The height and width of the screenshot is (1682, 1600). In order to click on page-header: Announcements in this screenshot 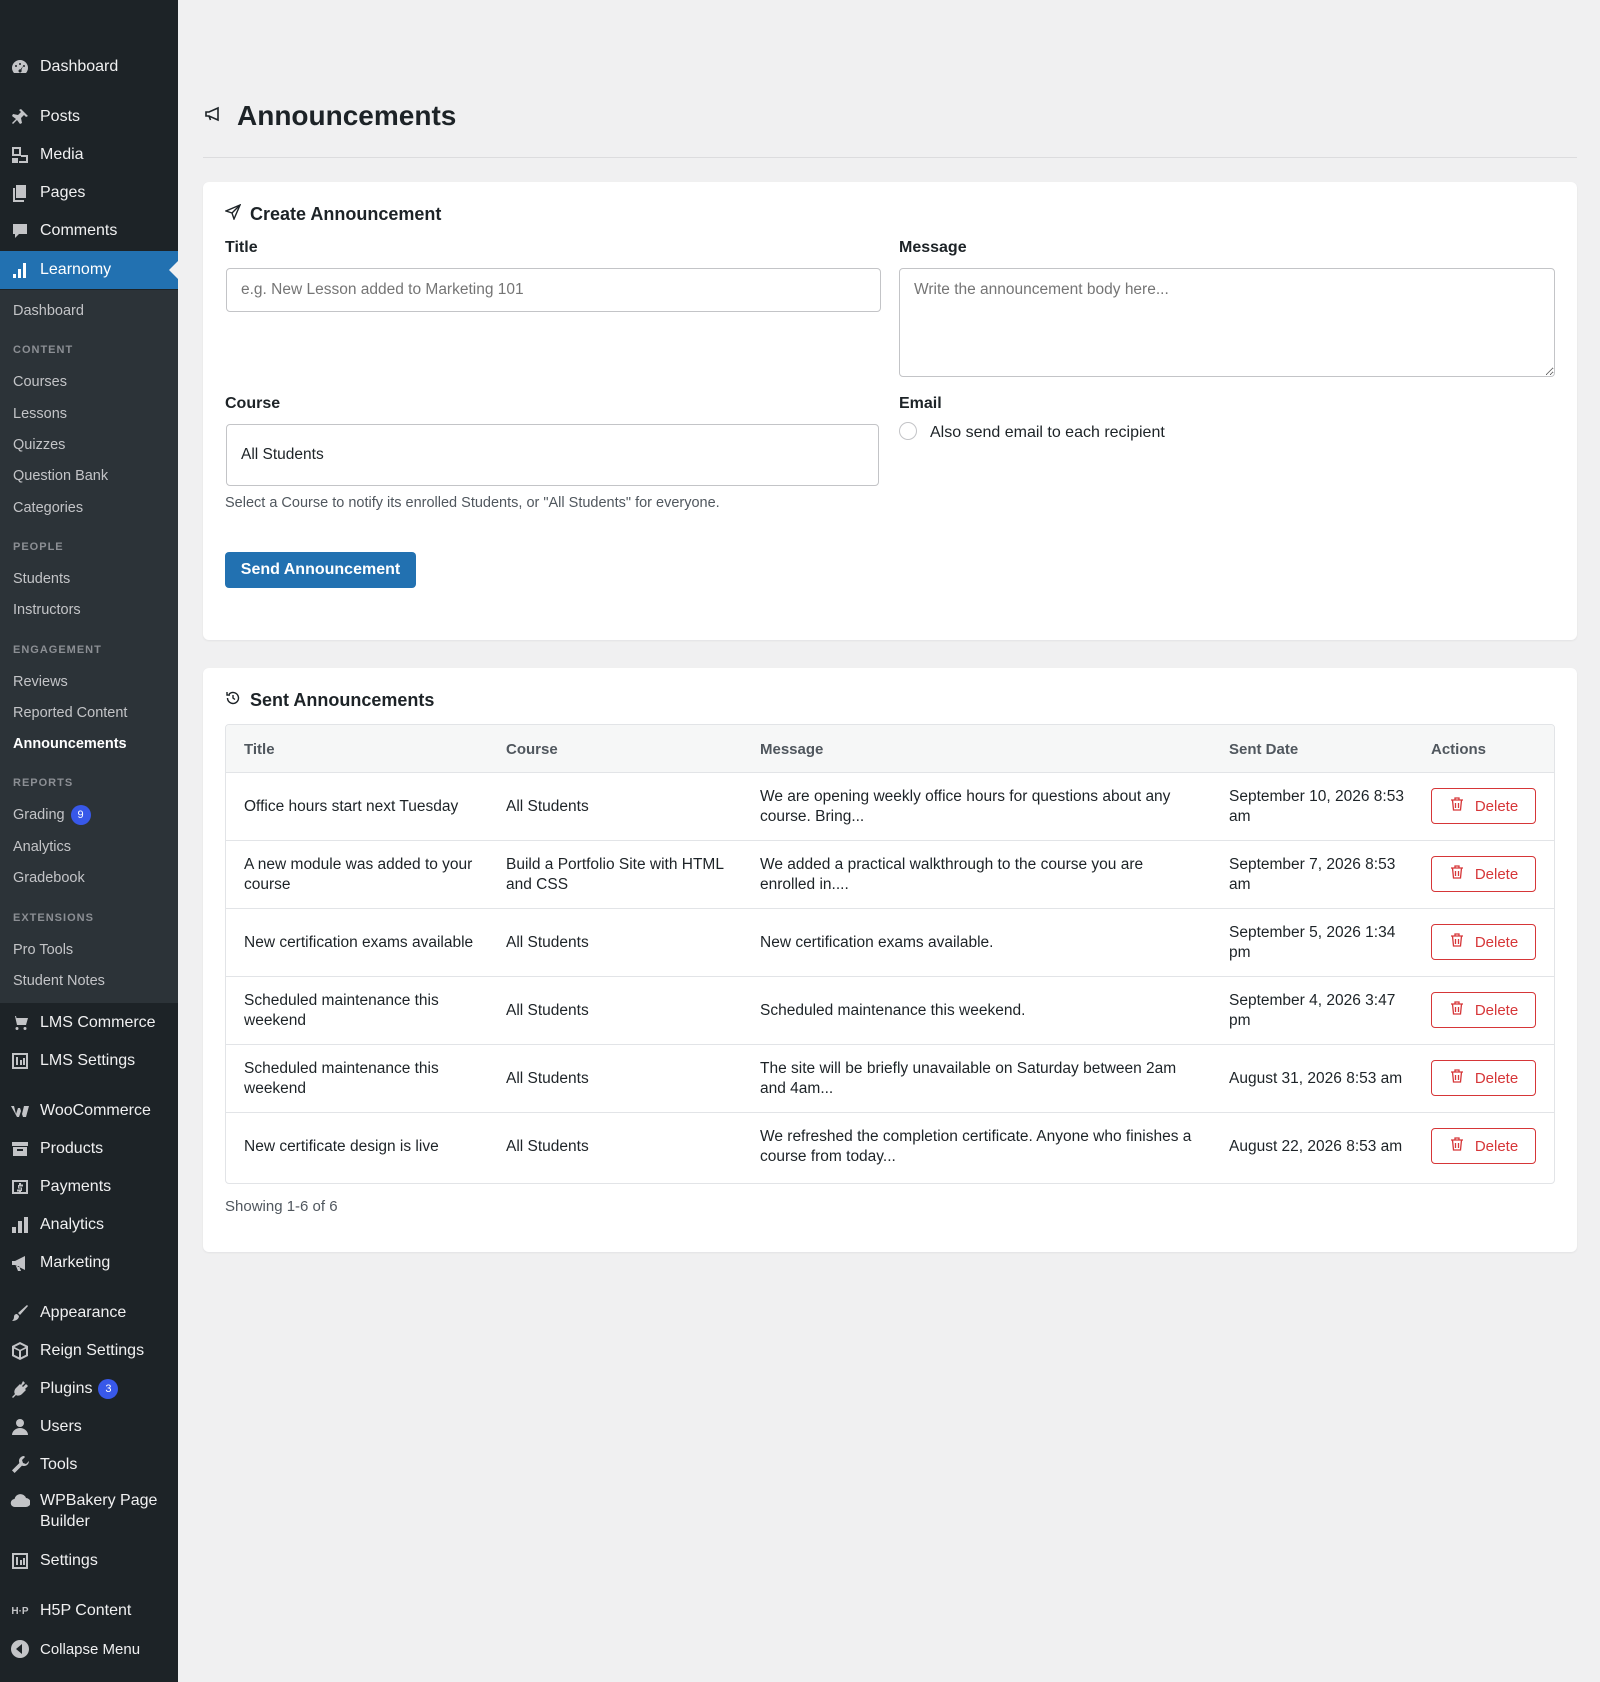, I will do `click(329, 116)`.